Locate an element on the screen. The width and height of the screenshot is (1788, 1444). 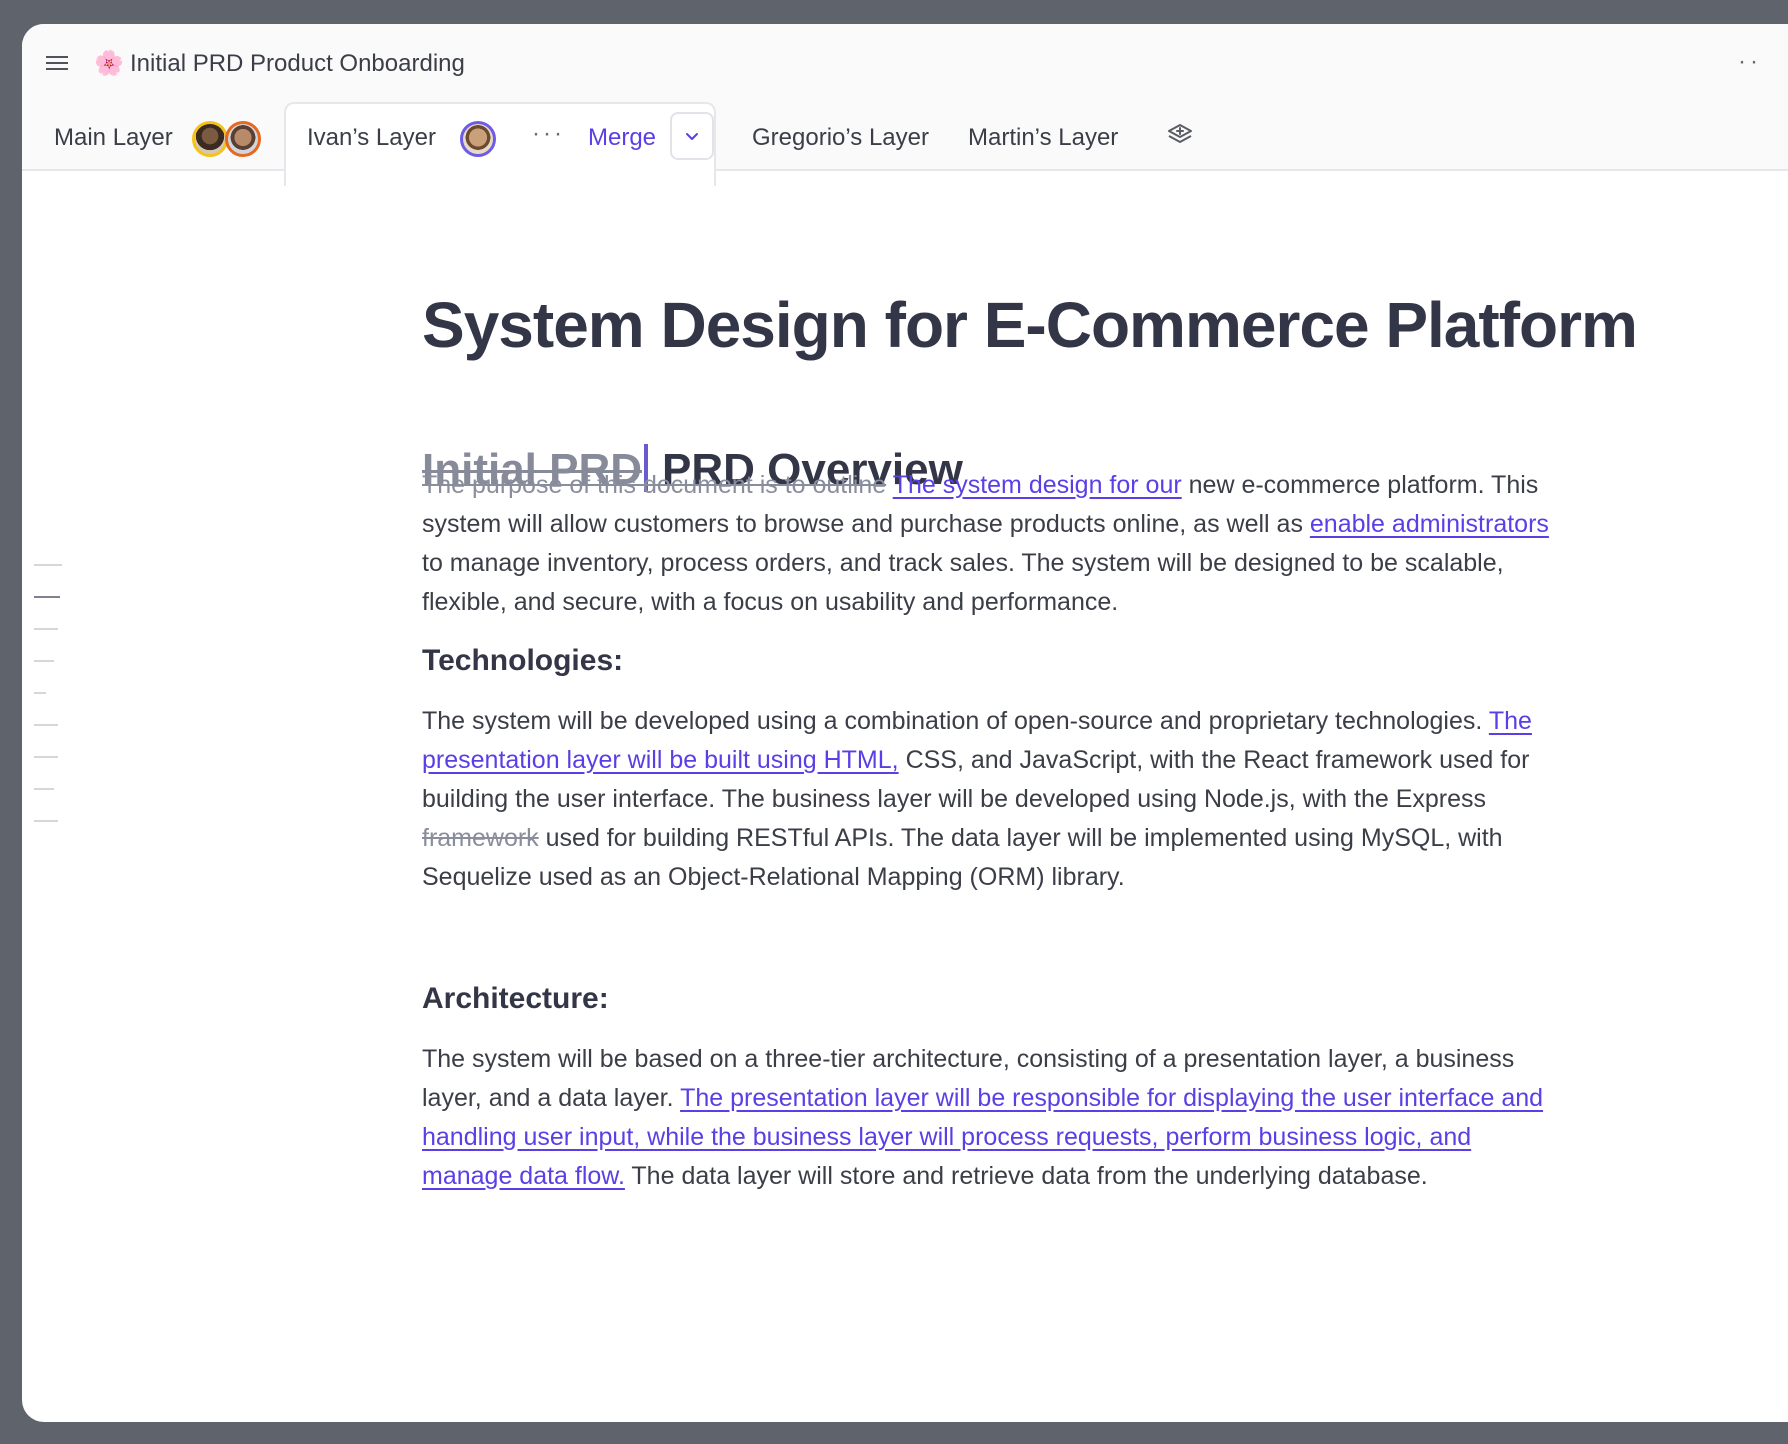
chevron-down-icon is located at coordinates (692, 136).